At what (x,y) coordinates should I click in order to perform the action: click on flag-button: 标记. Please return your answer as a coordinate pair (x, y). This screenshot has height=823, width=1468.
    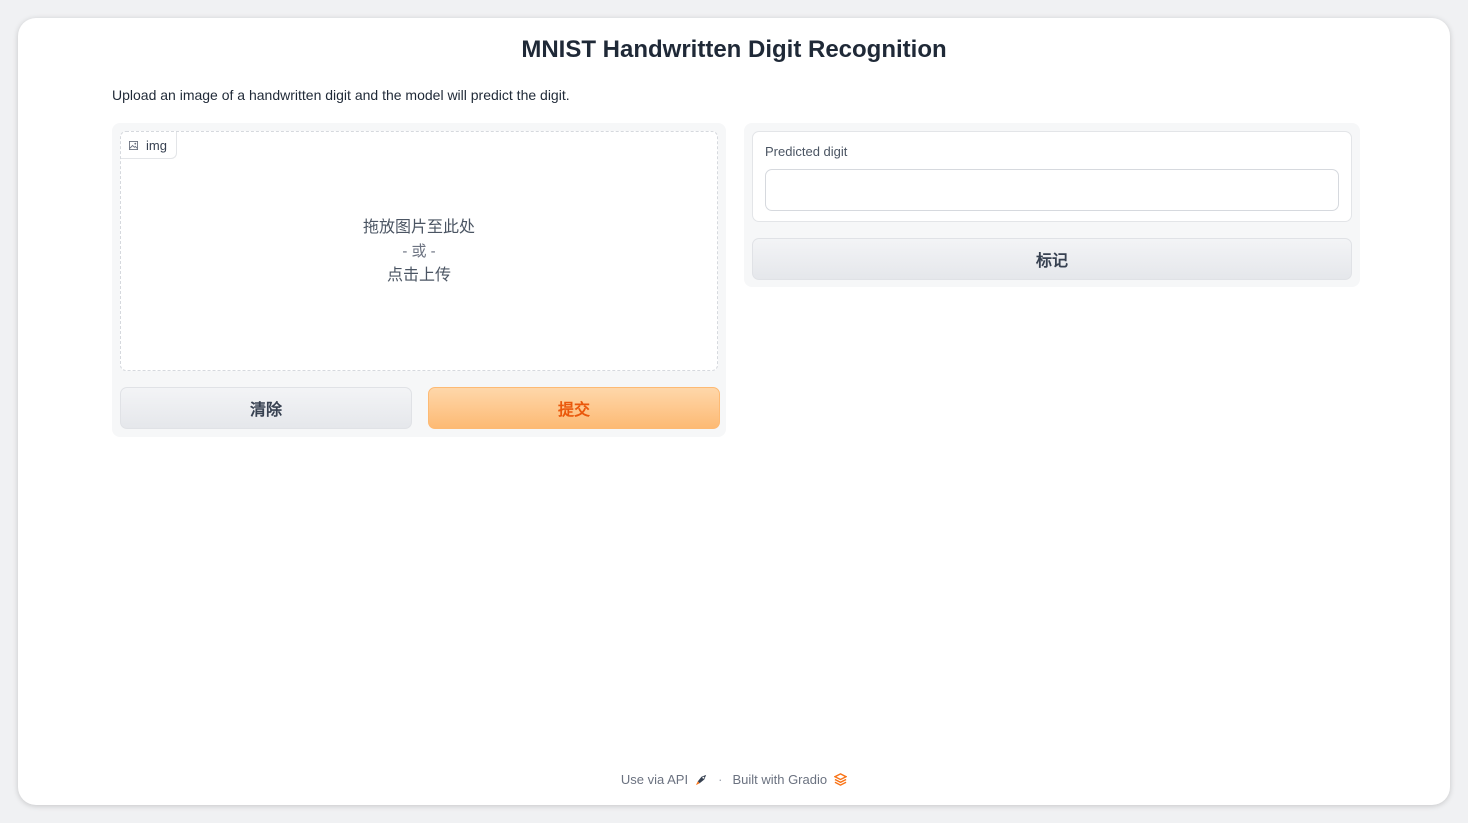
    Looking at the image, I should click on (1052, 259).